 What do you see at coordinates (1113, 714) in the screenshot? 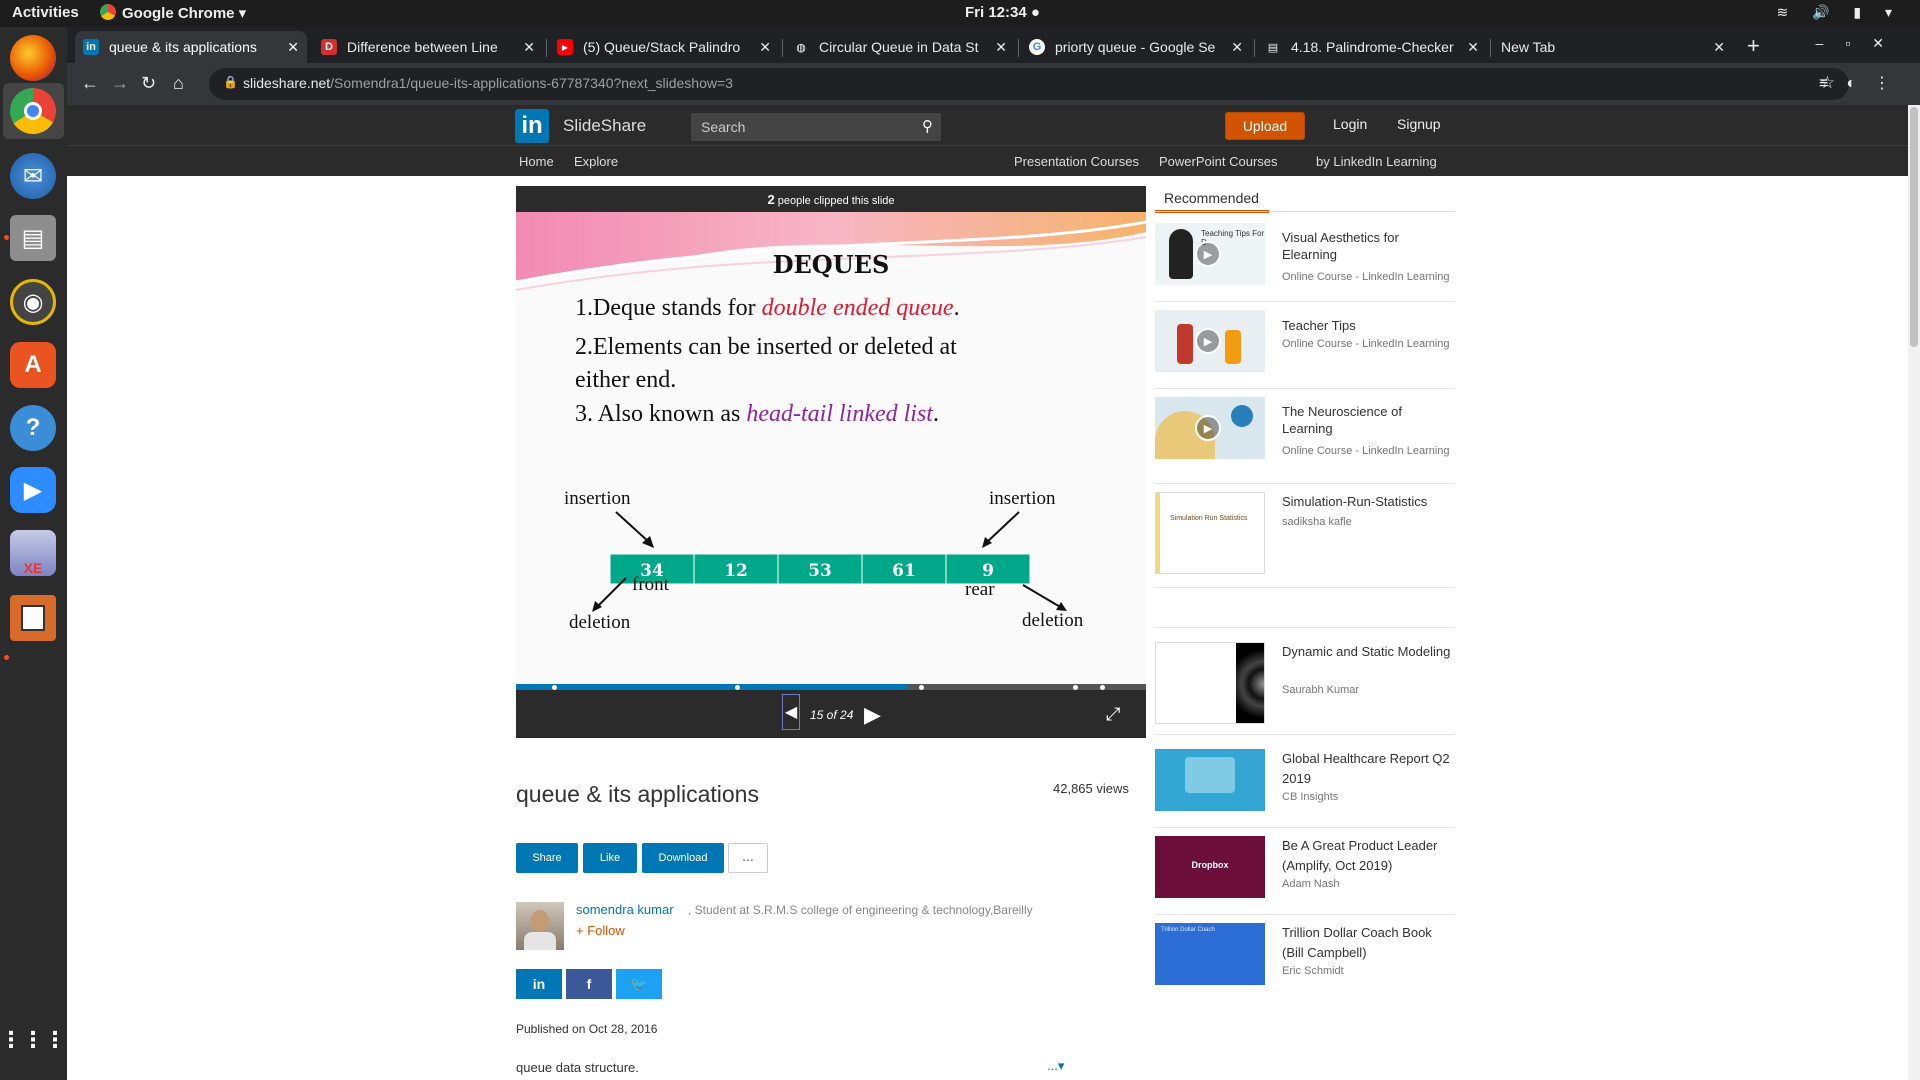
I see `fullscreen-icon: ⤢` at bounding box center [1113, 714].